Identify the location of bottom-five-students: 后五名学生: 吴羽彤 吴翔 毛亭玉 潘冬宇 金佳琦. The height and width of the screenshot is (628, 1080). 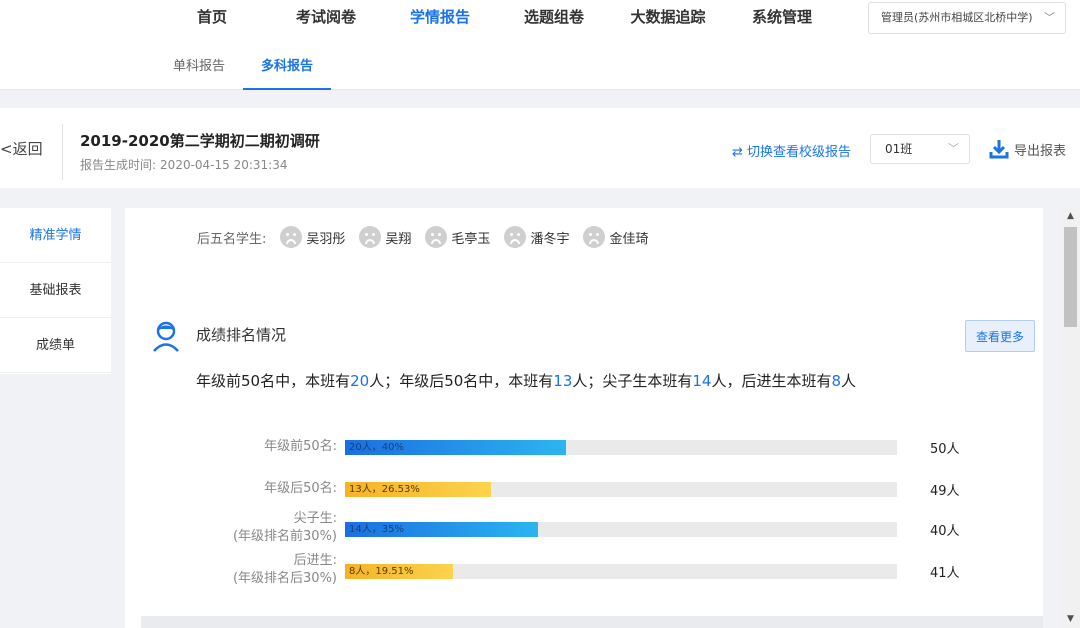
(429, 237).